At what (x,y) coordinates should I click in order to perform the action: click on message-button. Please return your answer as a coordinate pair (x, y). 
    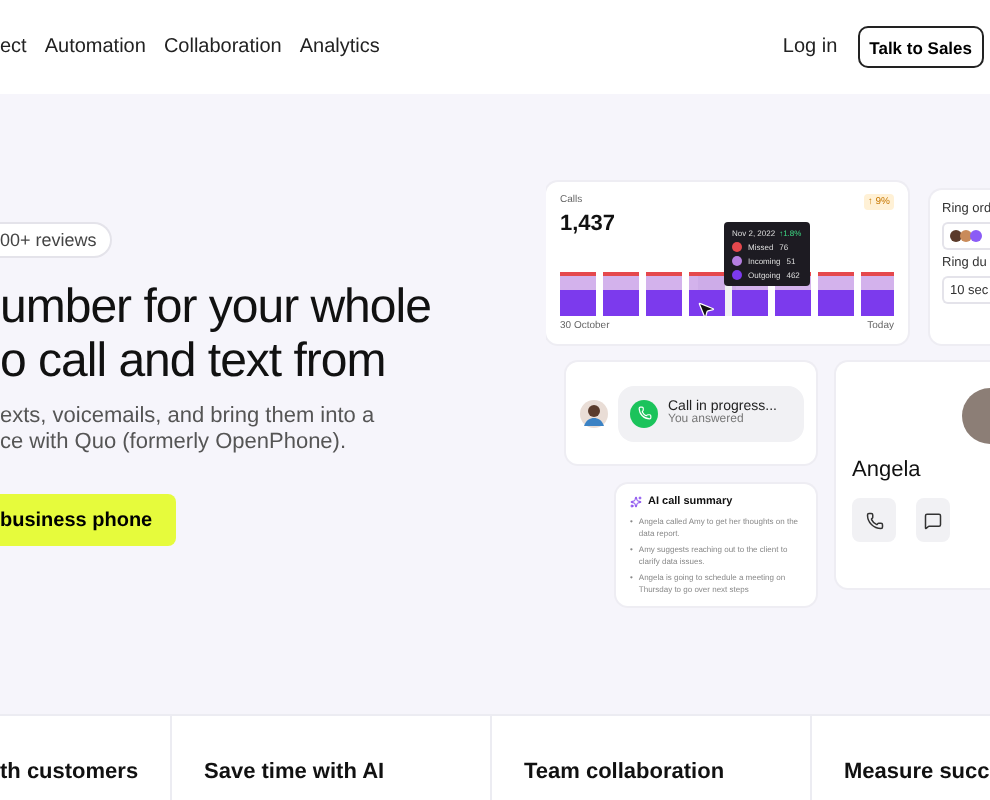
    Looking at the image, I should click on (933, 520).